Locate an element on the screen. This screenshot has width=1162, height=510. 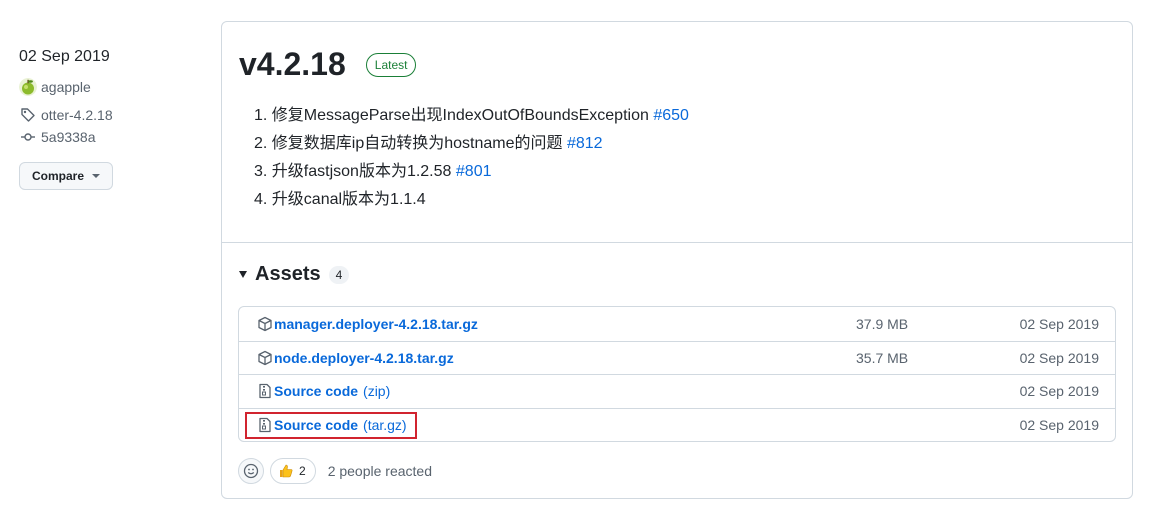
release-tag: otter-4.2.18 is located at coordinates (109, 115).